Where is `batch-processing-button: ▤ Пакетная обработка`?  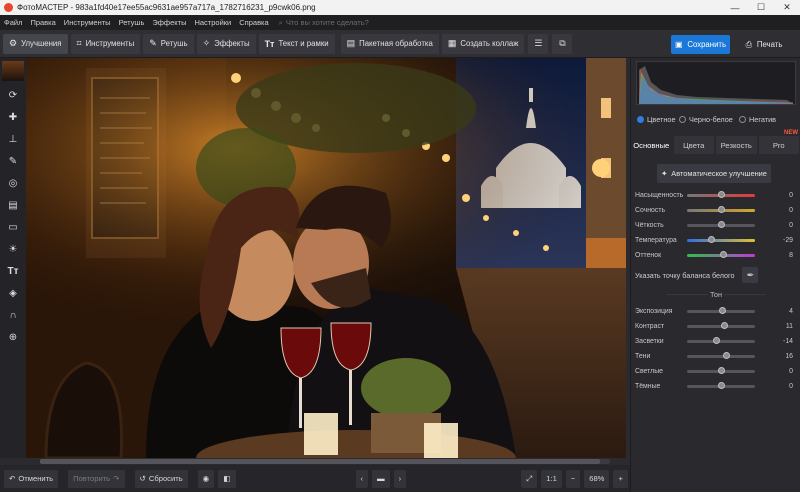
batch-processing-button: ▤ Пакетная обработка is located at coordinates (389, 43).